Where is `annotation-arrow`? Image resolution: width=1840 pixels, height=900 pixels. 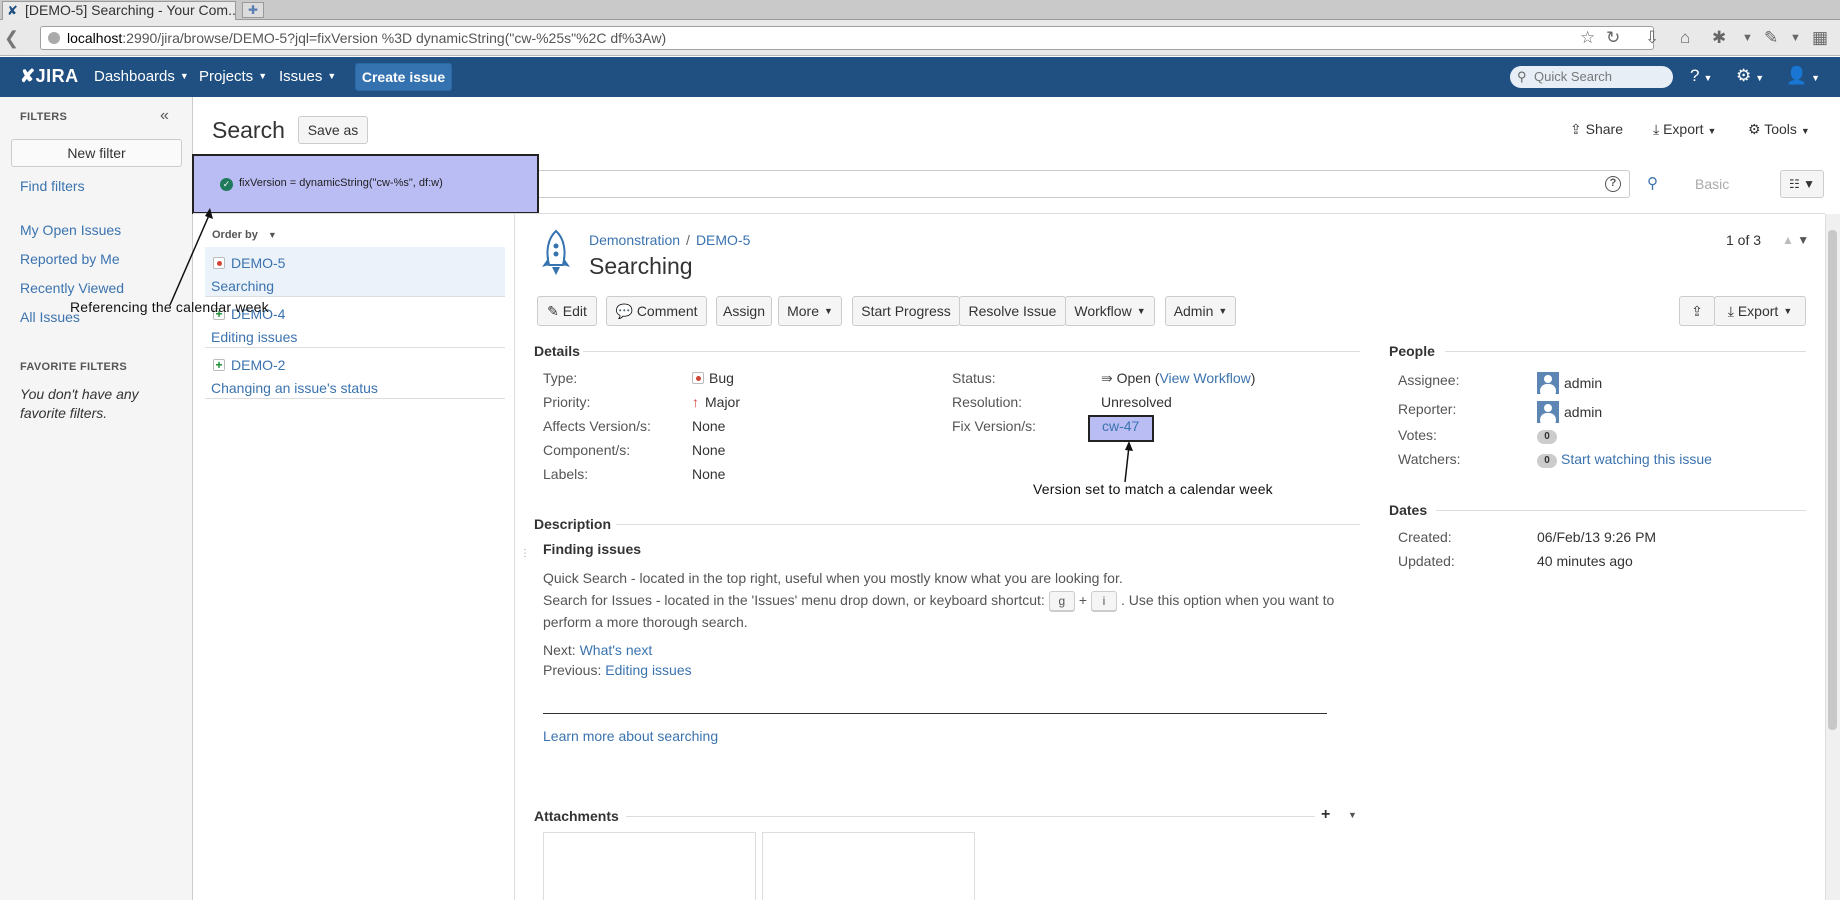 annotation-arrow is located at coordinates (1128, 462).